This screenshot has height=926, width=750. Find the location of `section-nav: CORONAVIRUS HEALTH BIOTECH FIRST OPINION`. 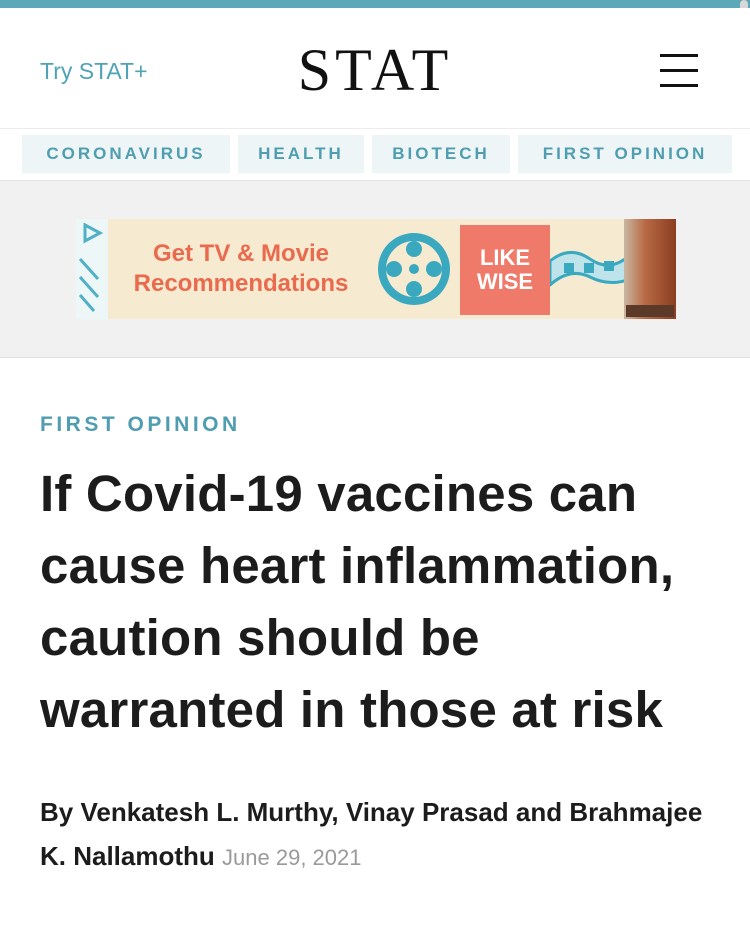

section-nav: CORONAVIRUS HEALTH BIOTECH FIRST OPINION is located at coordinates (375, 154).